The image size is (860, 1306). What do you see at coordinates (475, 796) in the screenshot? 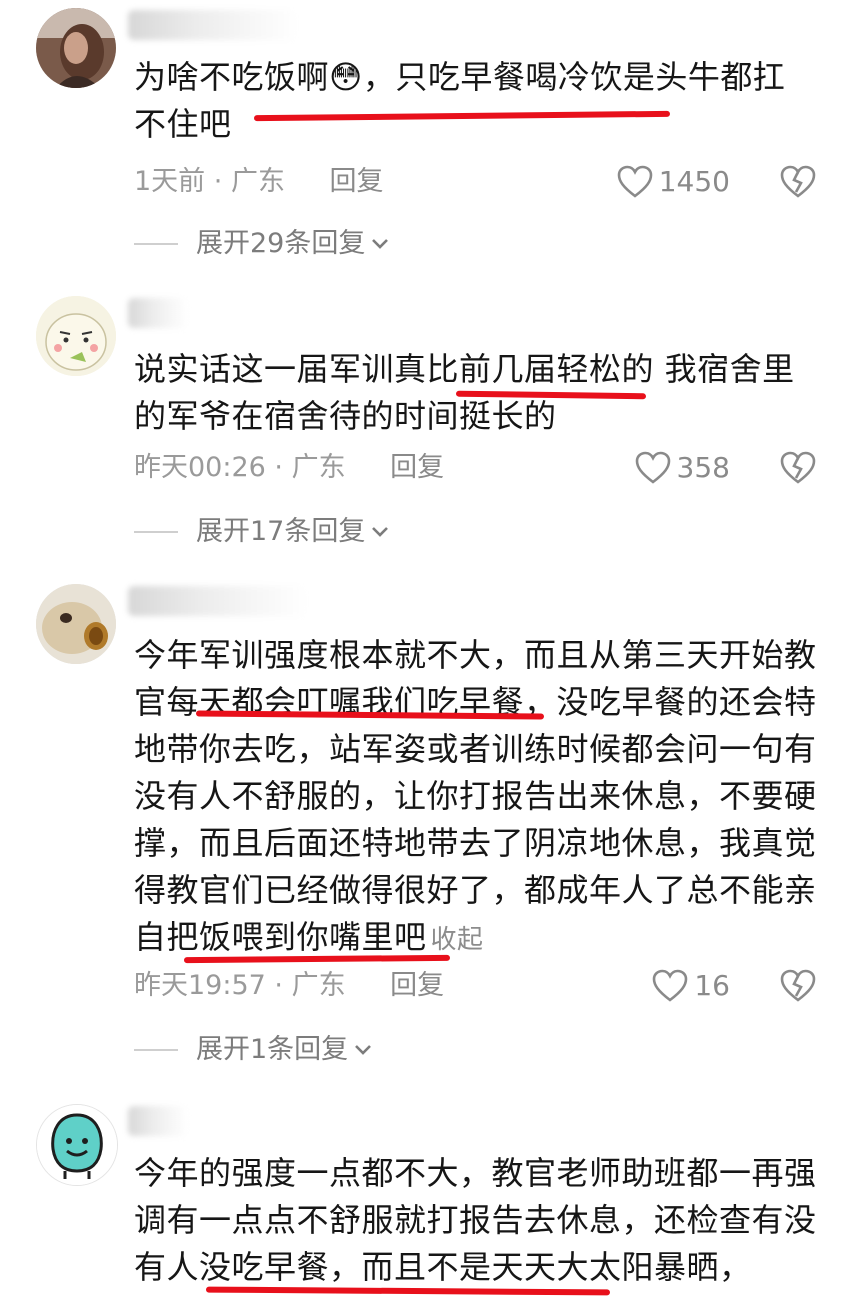
I see `comment-line: 没有人不舒服的，让你打报告出来休息，不要硬` at bounding box center [475, 796].